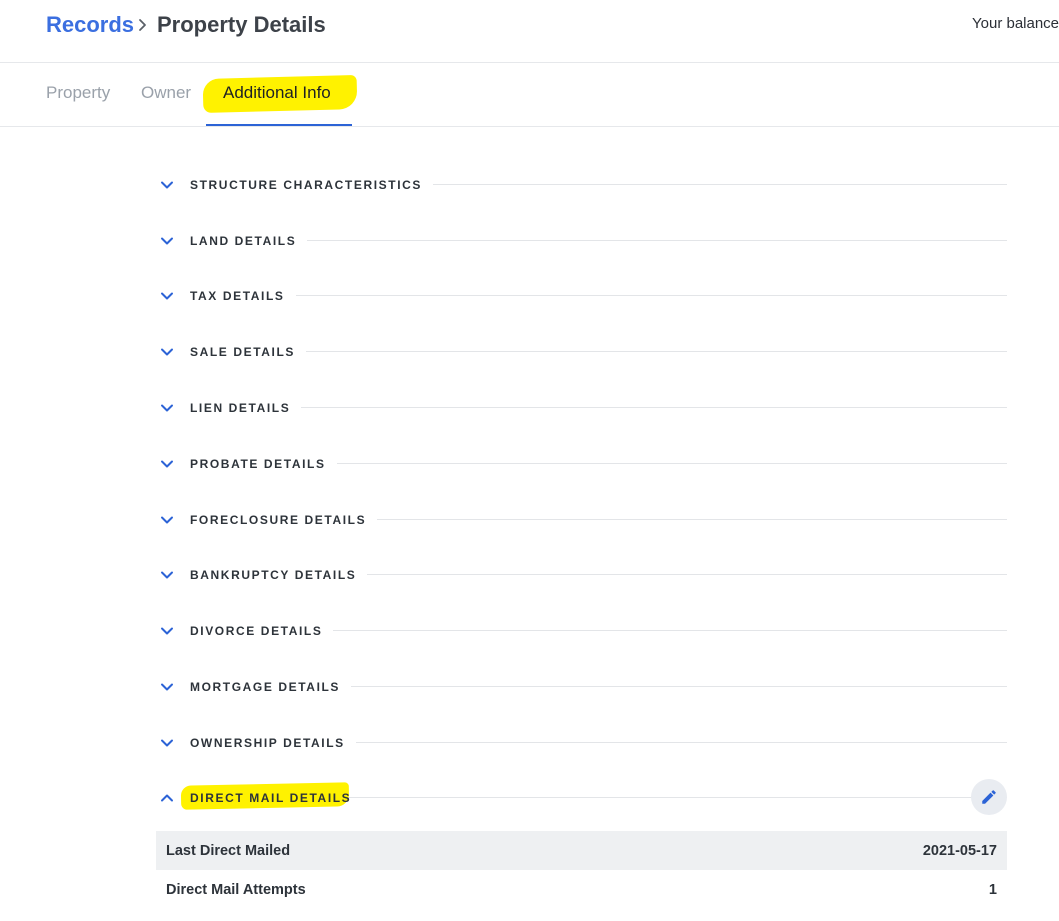  I want to click on pencil-icon, so click(989, 797).